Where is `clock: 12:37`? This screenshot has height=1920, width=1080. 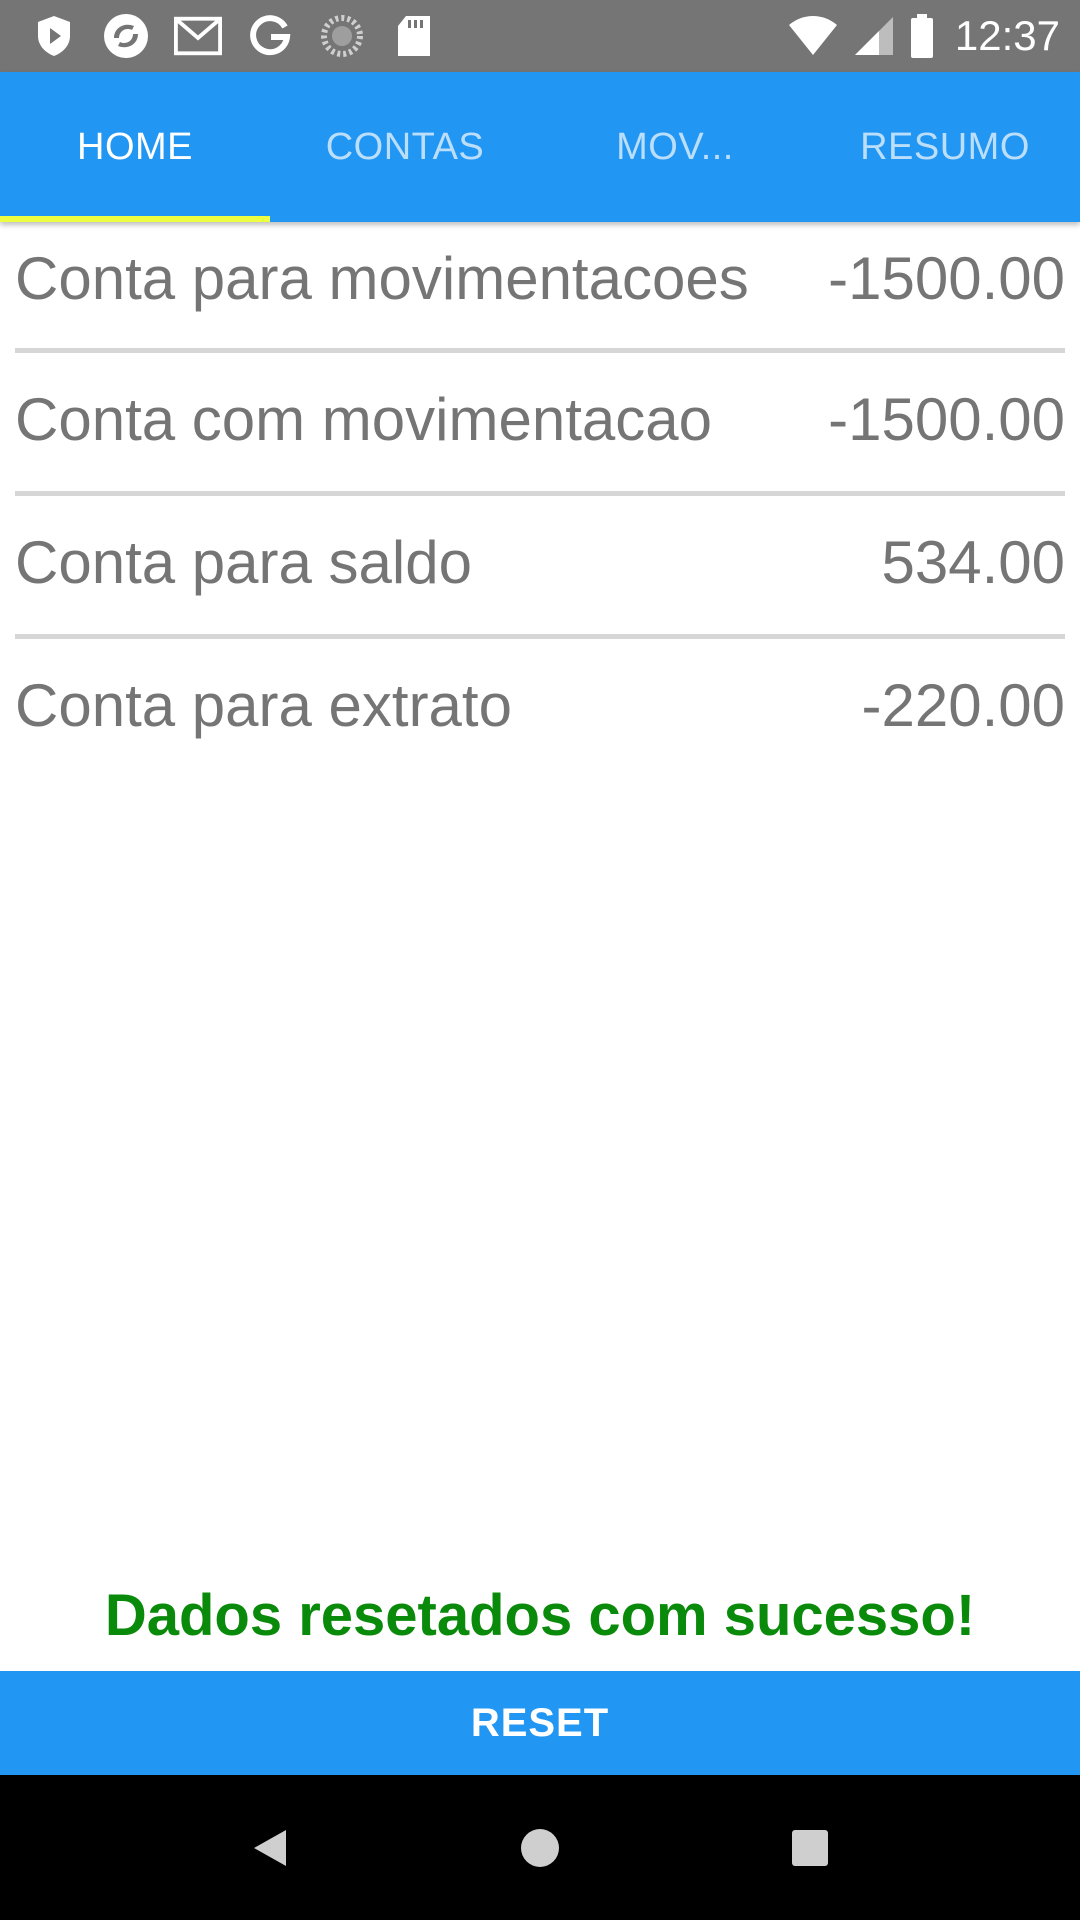
clock: 12:37 is located at coordinates (1007, 35).